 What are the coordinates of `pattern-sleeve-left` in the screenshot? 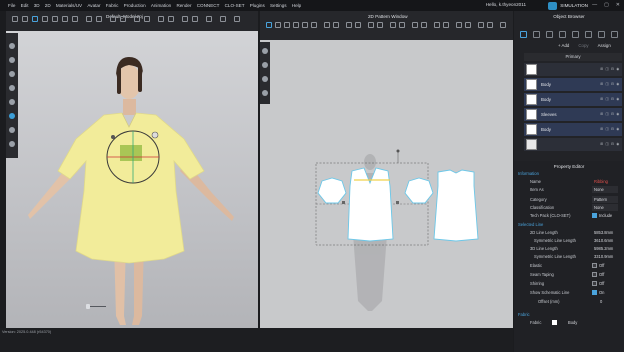 It's located at (332, 190).